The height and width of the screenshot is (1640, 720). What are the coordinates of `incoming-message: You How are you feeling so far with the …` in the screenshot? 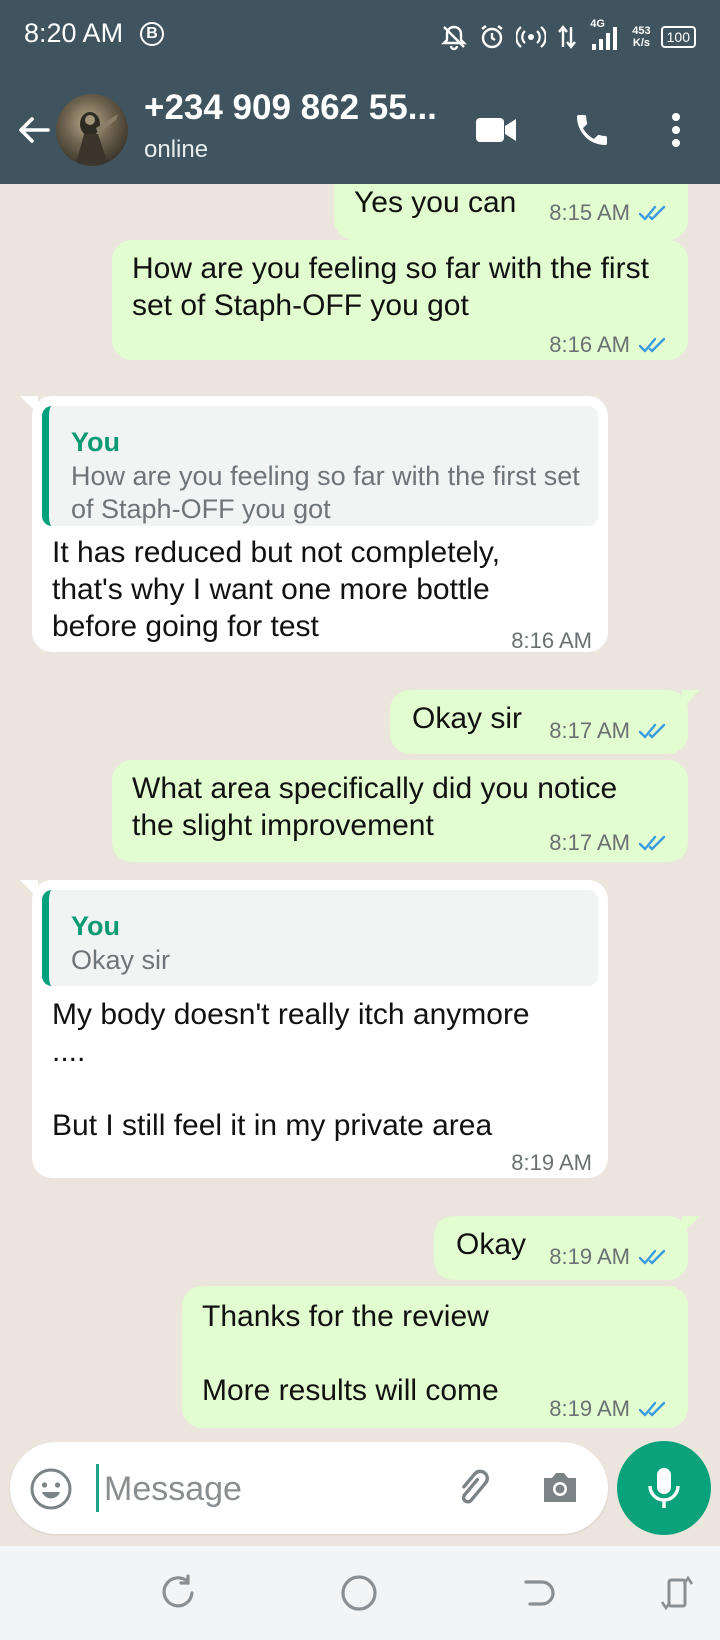 It's located at (314, 524).